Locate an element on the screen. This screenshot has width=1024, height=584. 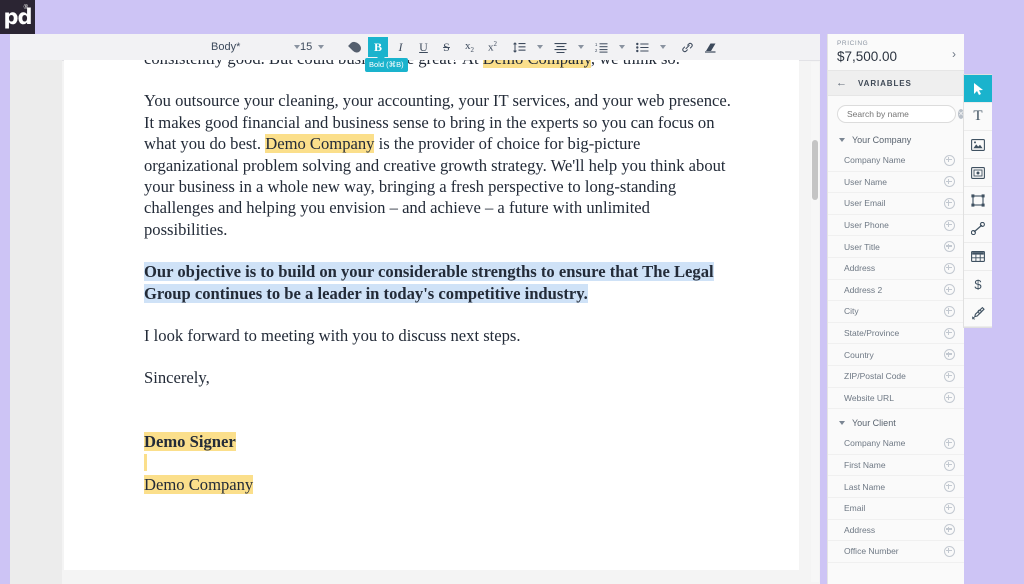
numbered-list-dropdown-icon is located at coordinates (622, 47).